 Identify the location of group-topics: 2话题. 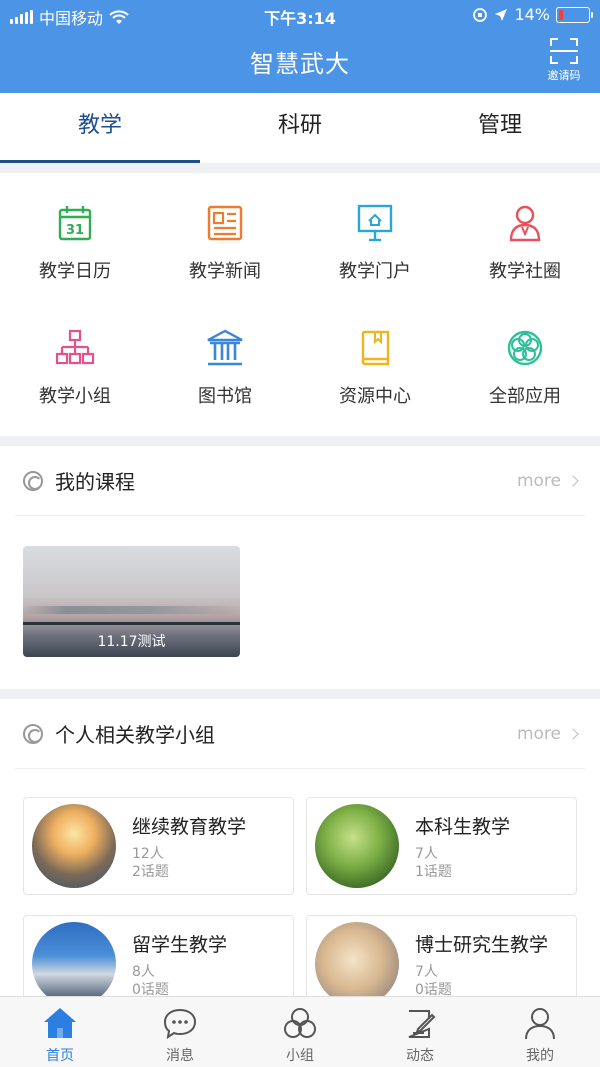
(150, 871).